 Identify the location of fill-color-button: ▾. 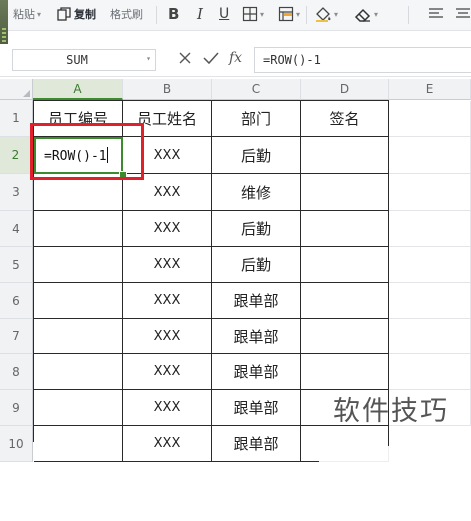
(326, 14).